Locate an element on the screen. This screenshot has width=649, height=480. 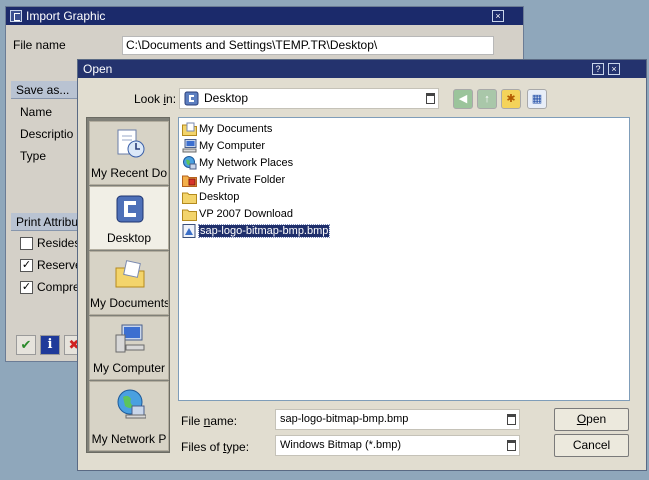
help-icon: ? is located at coordinates (598, 69).